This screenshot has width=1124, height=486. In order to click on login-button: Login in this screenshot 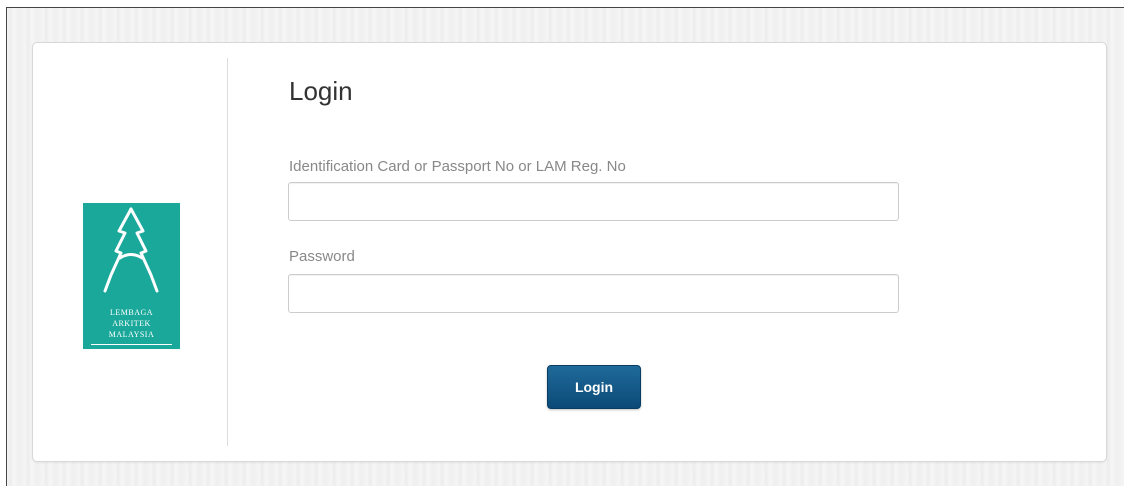, I will do `click(594, 387)`.